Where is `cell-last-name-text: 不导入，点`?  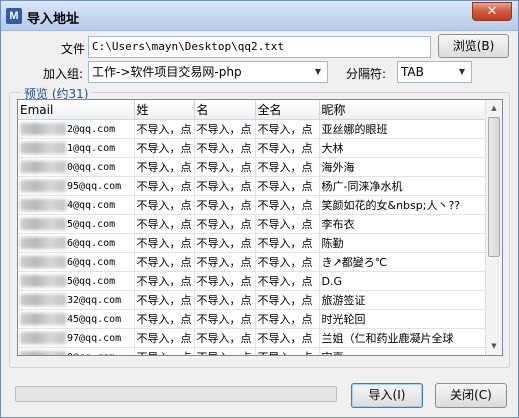
cell-last-name-text: 不导入，点 is located at coordinates (164, 262).